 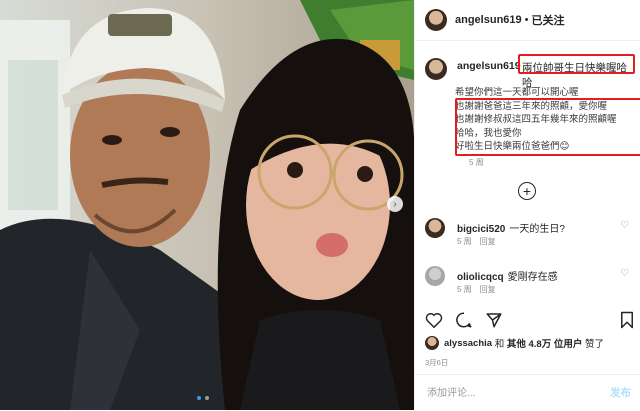 I want to click on comment-input, so click(x=507, y=393).